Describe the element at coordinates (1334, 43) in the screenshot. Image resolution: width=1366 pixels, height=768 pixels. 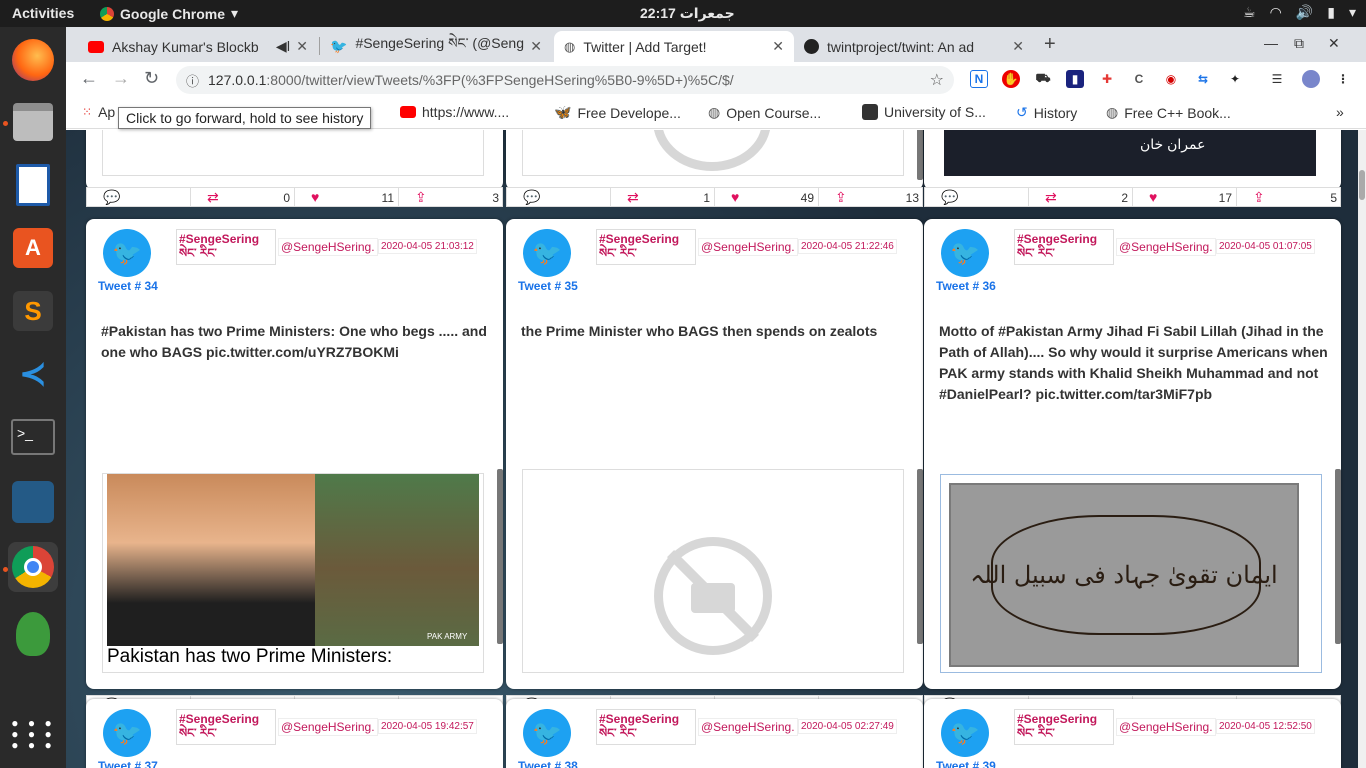
I see `window-close-button: ✕` at that location.